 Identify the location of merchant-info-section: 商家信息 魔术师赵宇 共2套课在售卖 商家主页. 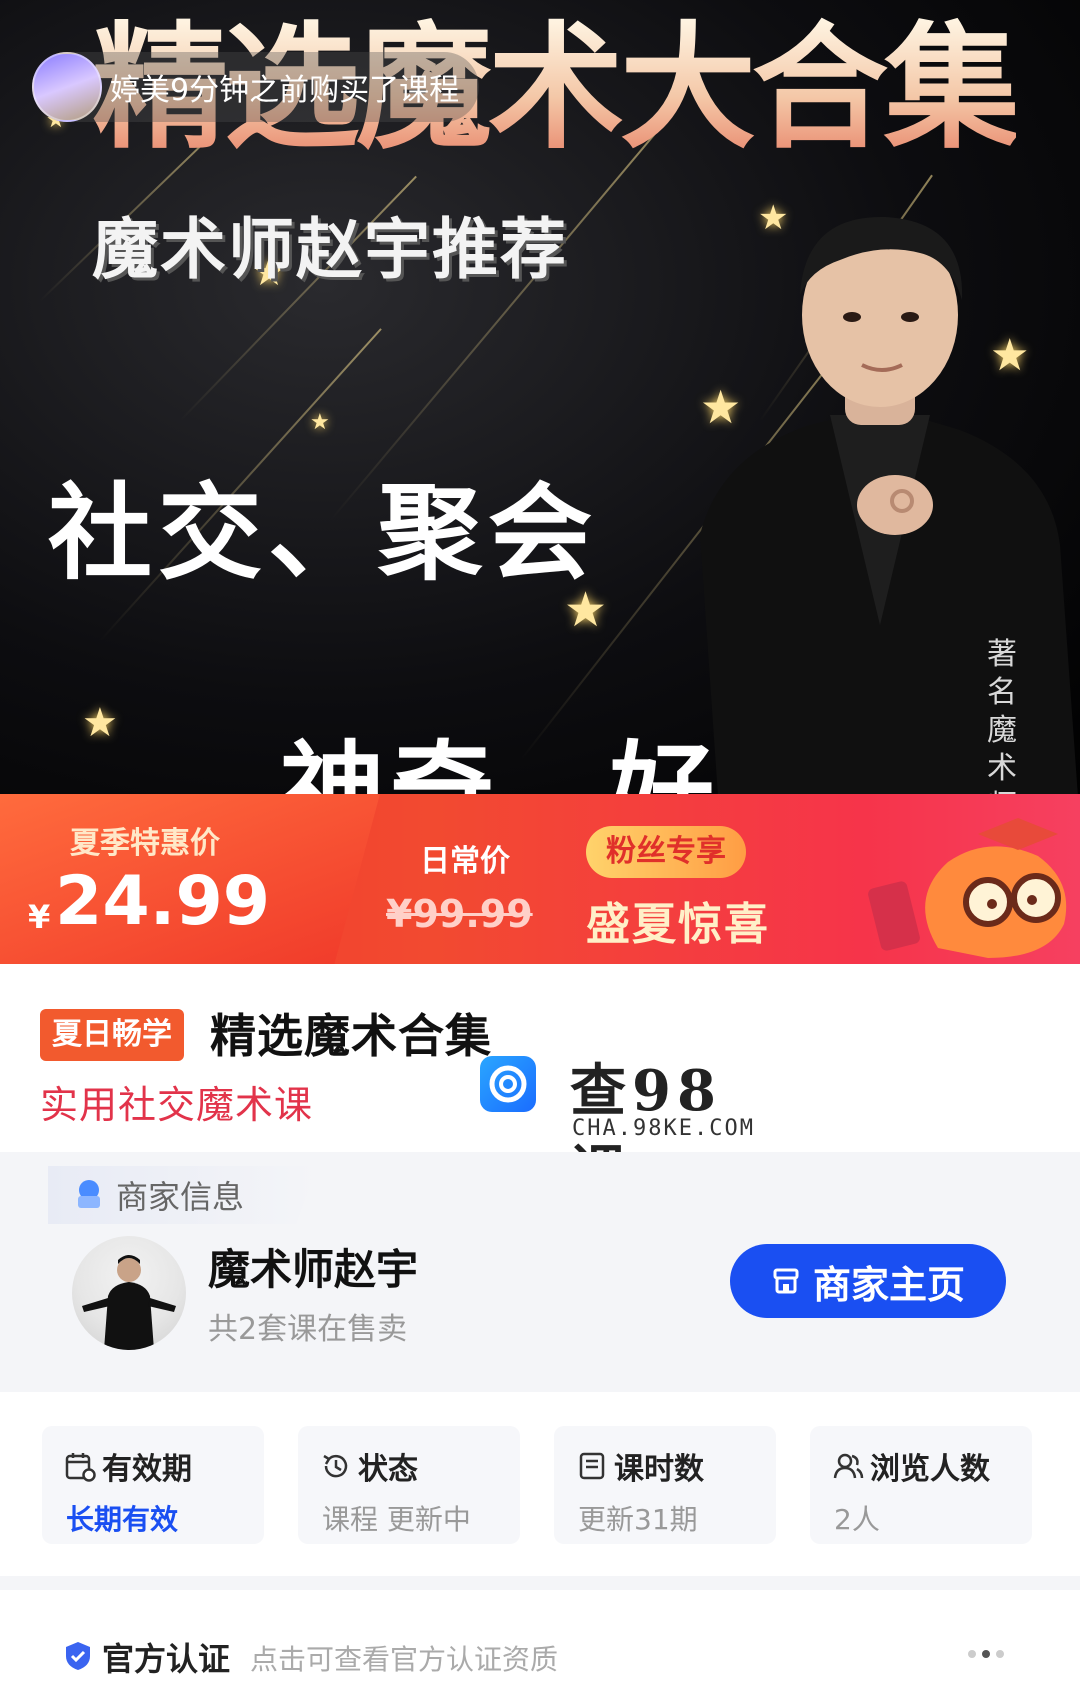
(540, 1272).